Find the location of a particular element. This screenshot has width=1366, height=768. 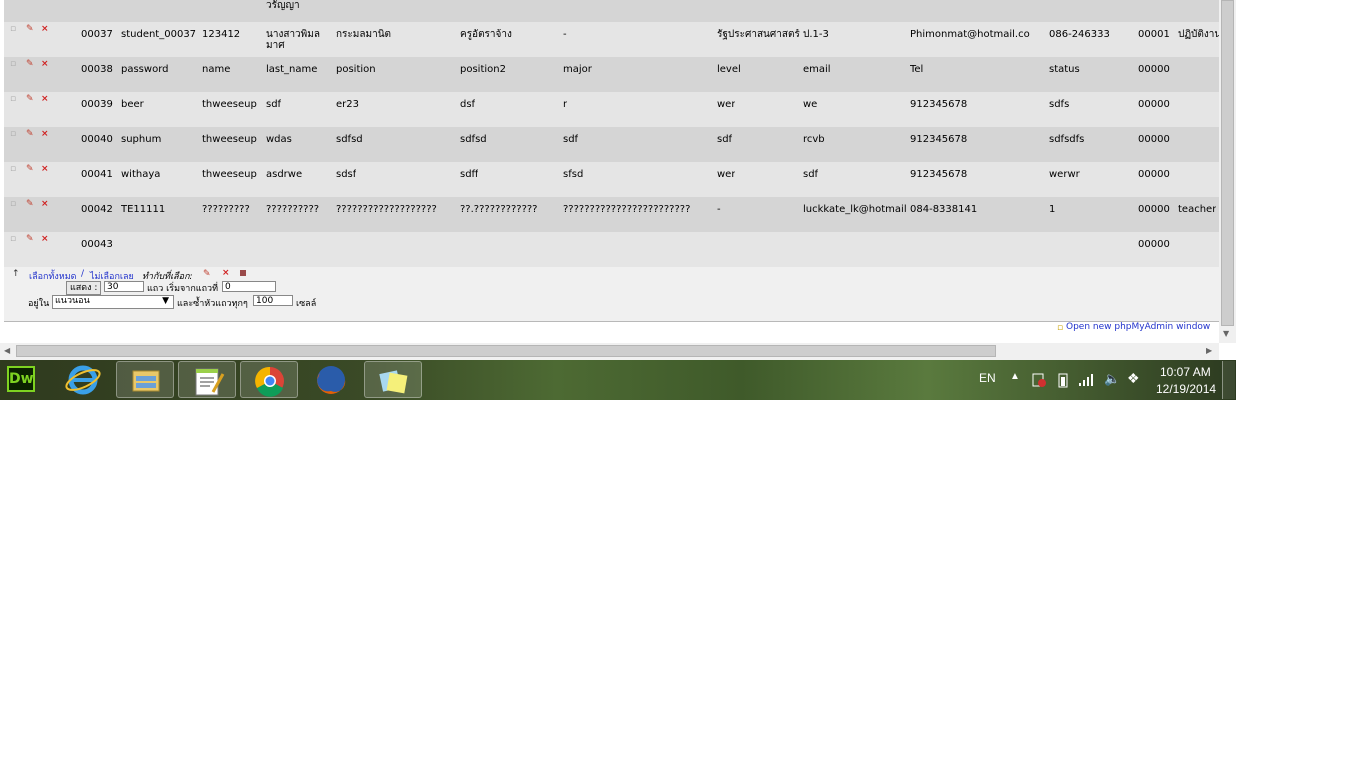

clock-date: 12/19/2014 is located at coordinates (1186, 389).